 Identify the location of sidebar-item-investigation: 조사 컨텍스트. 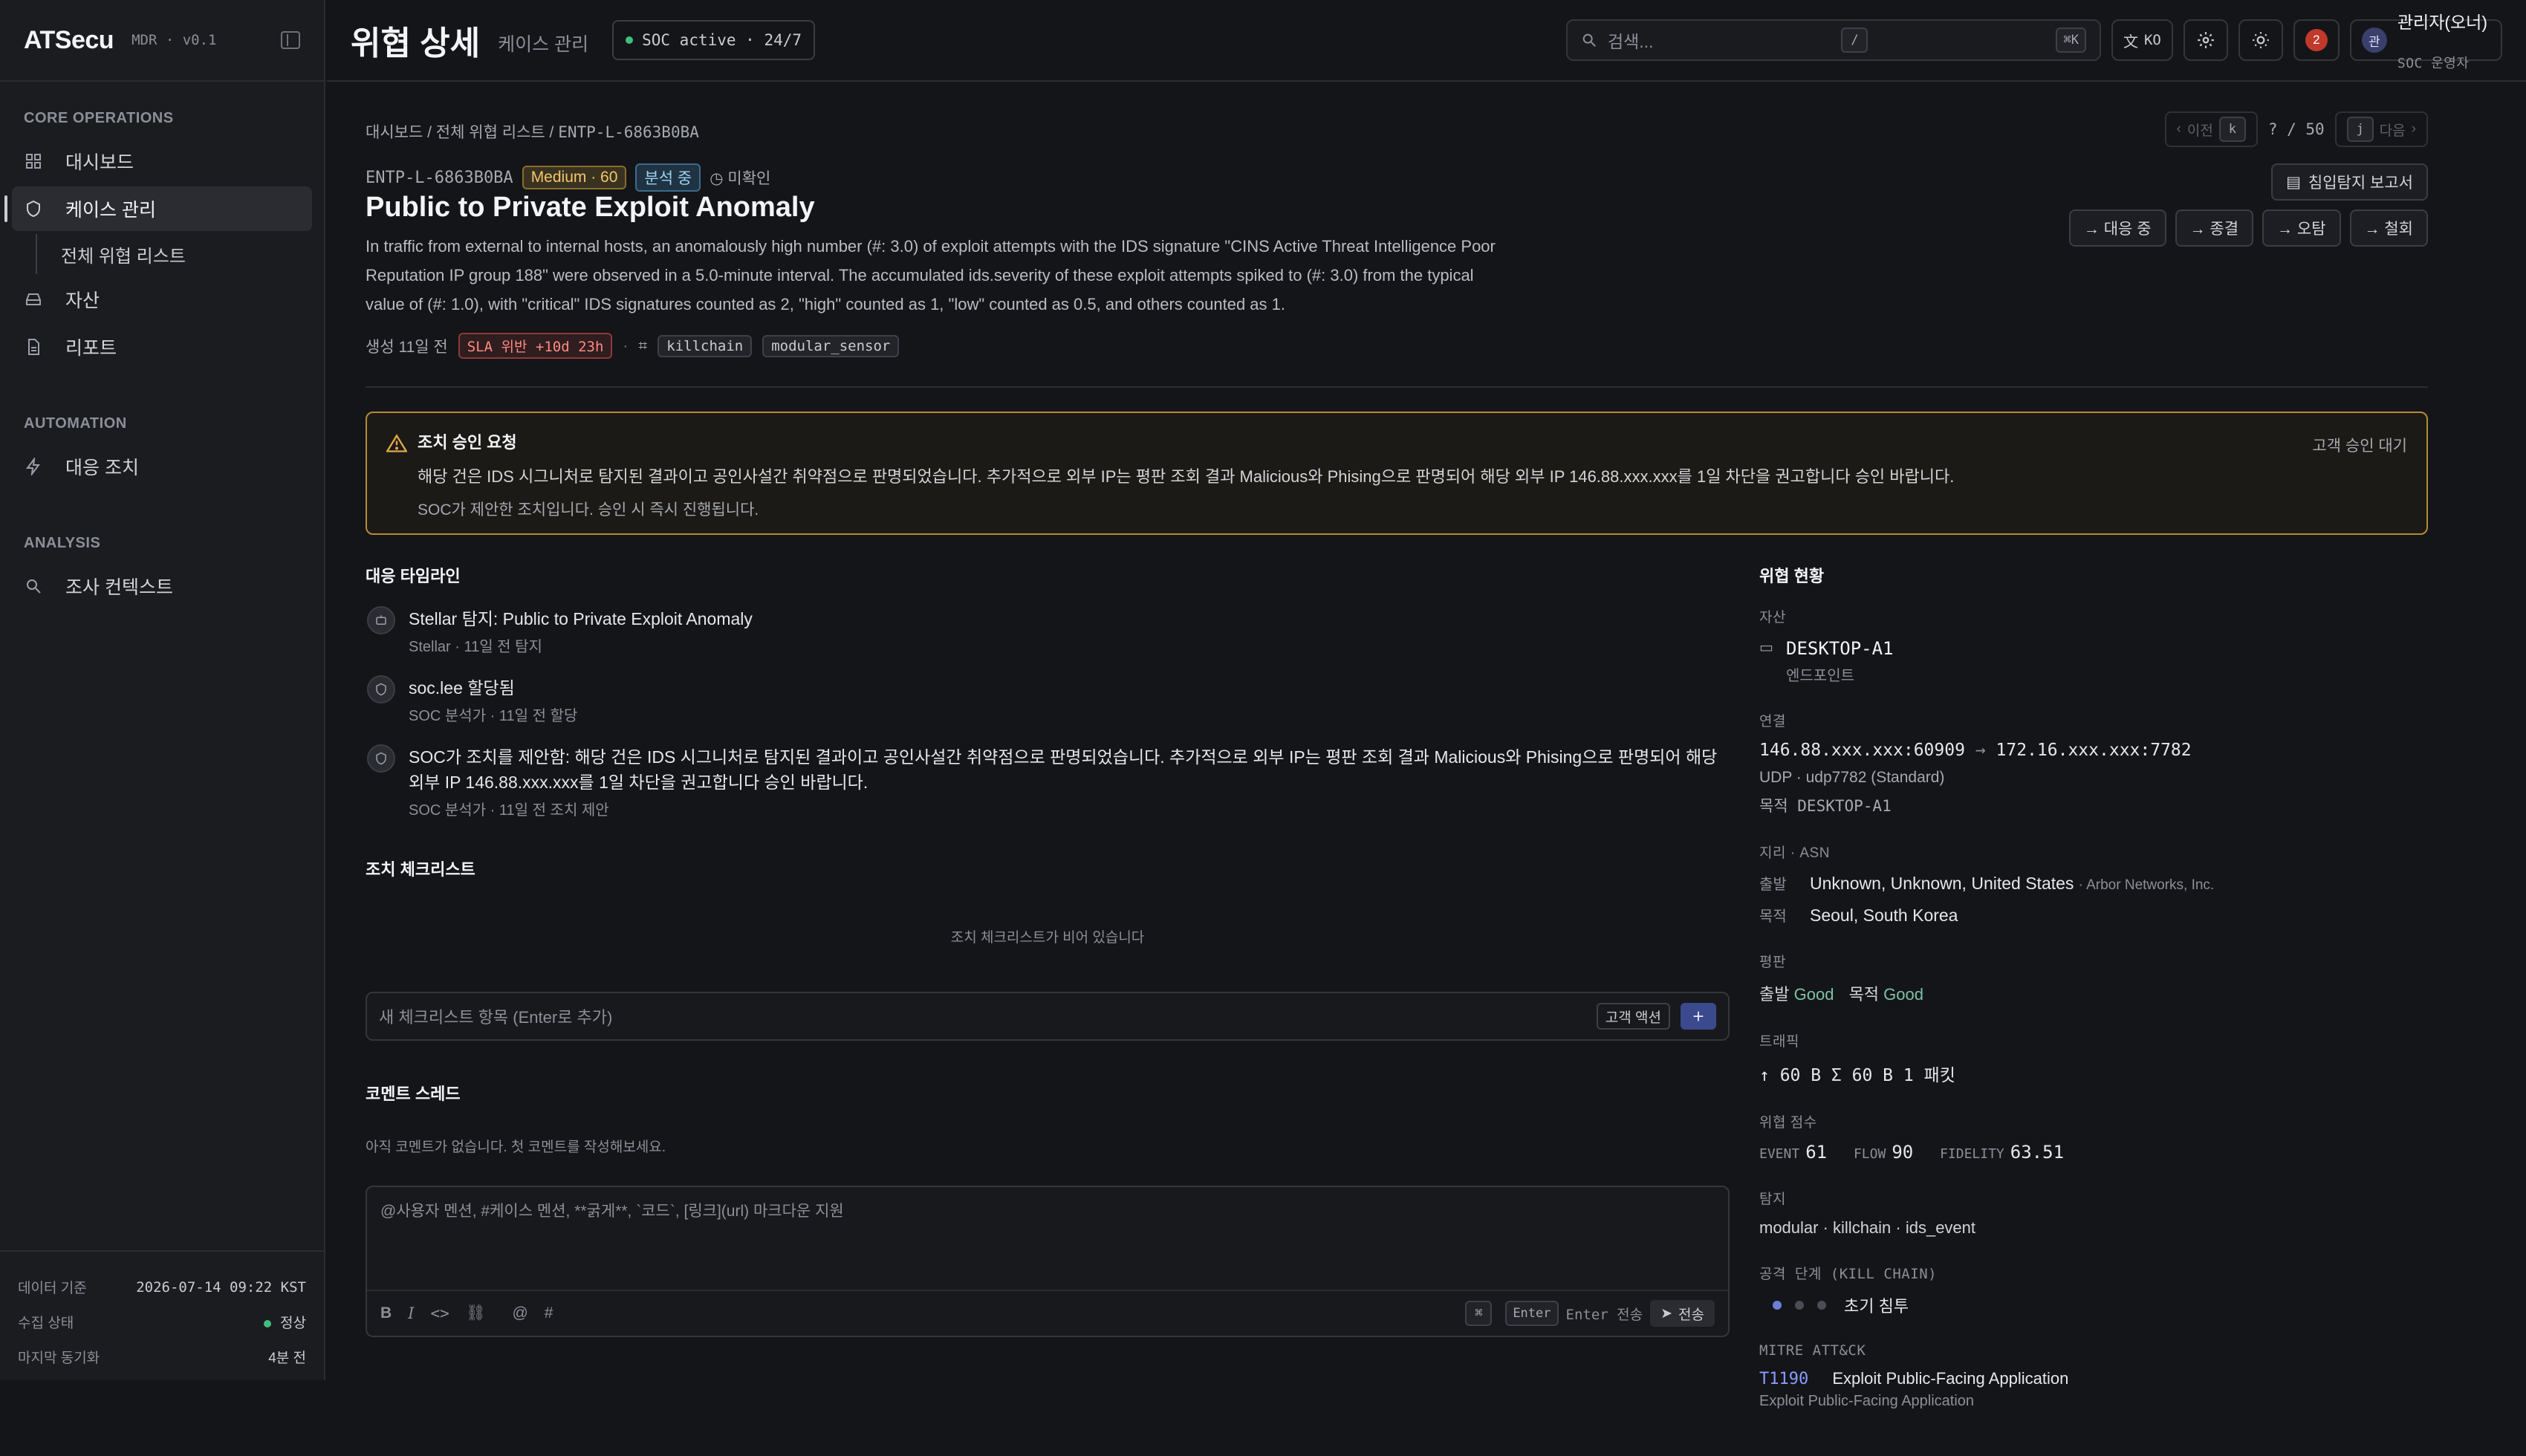
(162, 586).